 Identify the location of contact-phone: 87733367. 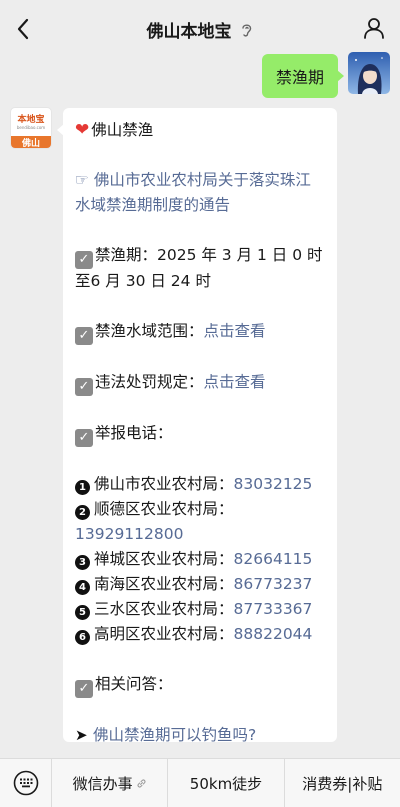
(273, 609).